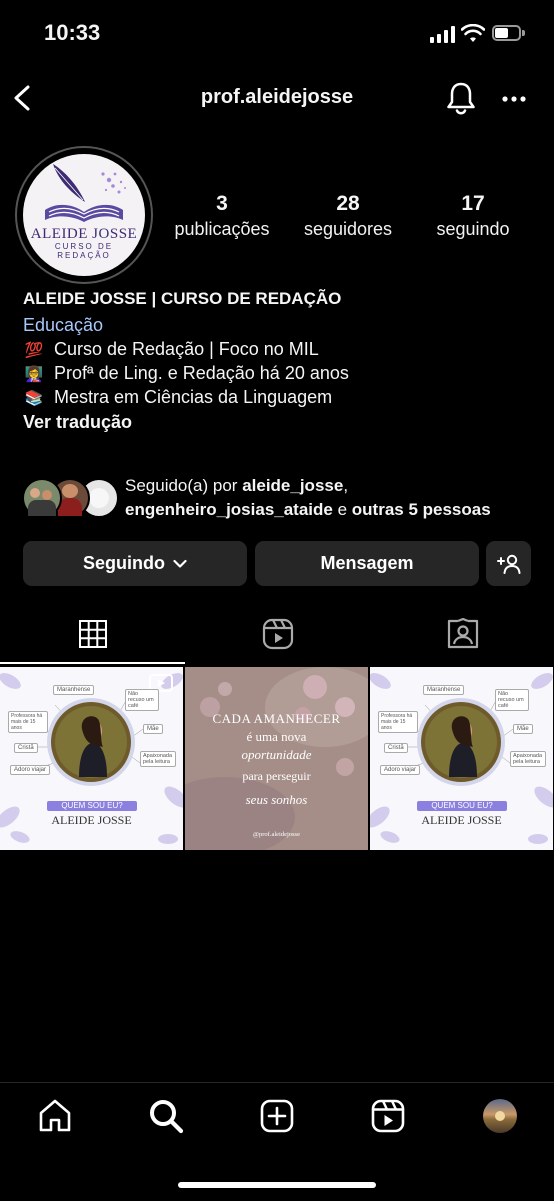 This screenshot has height=1201, width=554. I want to click on quote-line-1: CADA AMANHECER, so click(276, 718).